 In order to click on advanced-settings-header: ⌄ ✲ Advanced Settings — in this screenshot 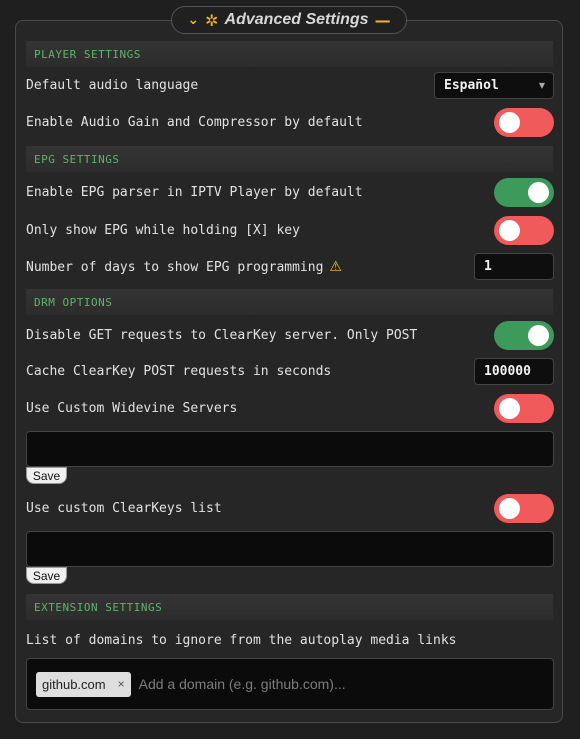, I will do `click(289, 20)`.